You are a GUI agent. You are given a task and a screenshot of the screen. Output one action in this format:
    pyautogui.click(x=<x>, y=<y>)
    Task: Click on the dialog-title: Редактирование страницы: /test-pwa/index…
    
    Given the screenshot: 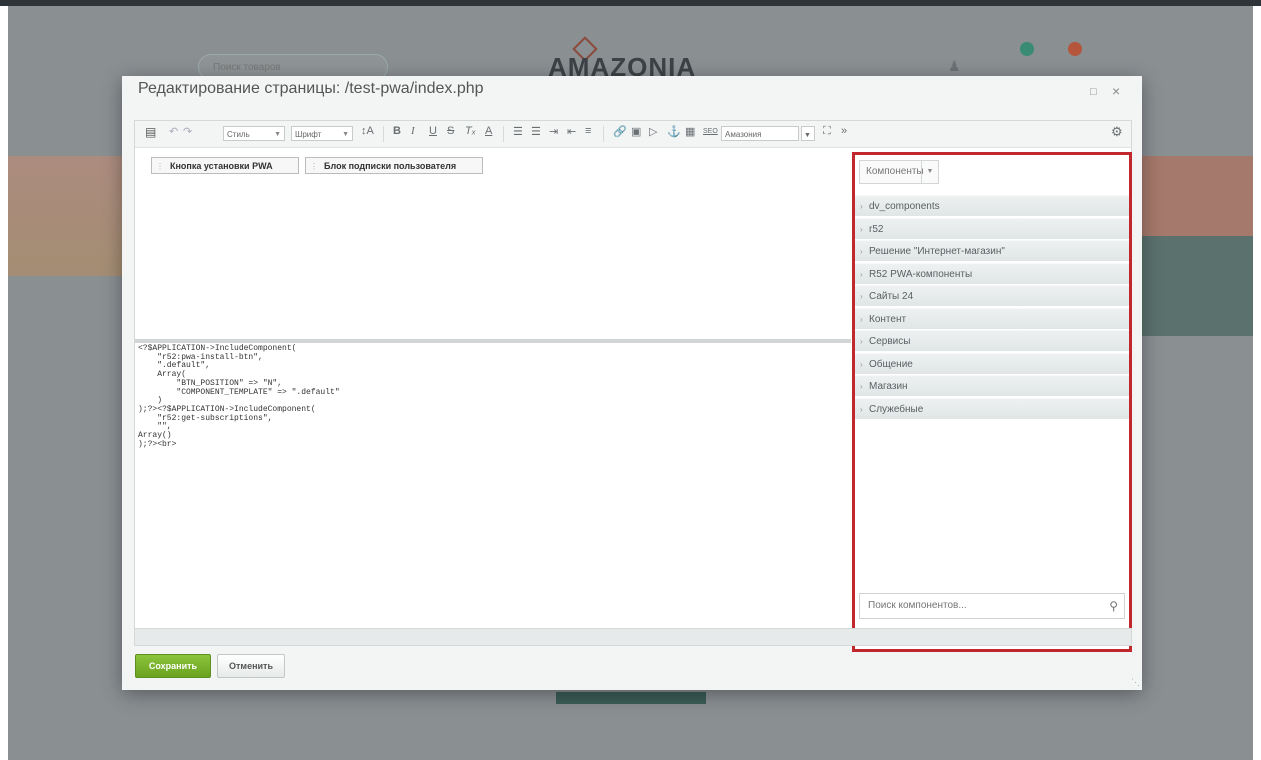 What is the action you would take?
    pyautogui.click(x=311, y=88)
    